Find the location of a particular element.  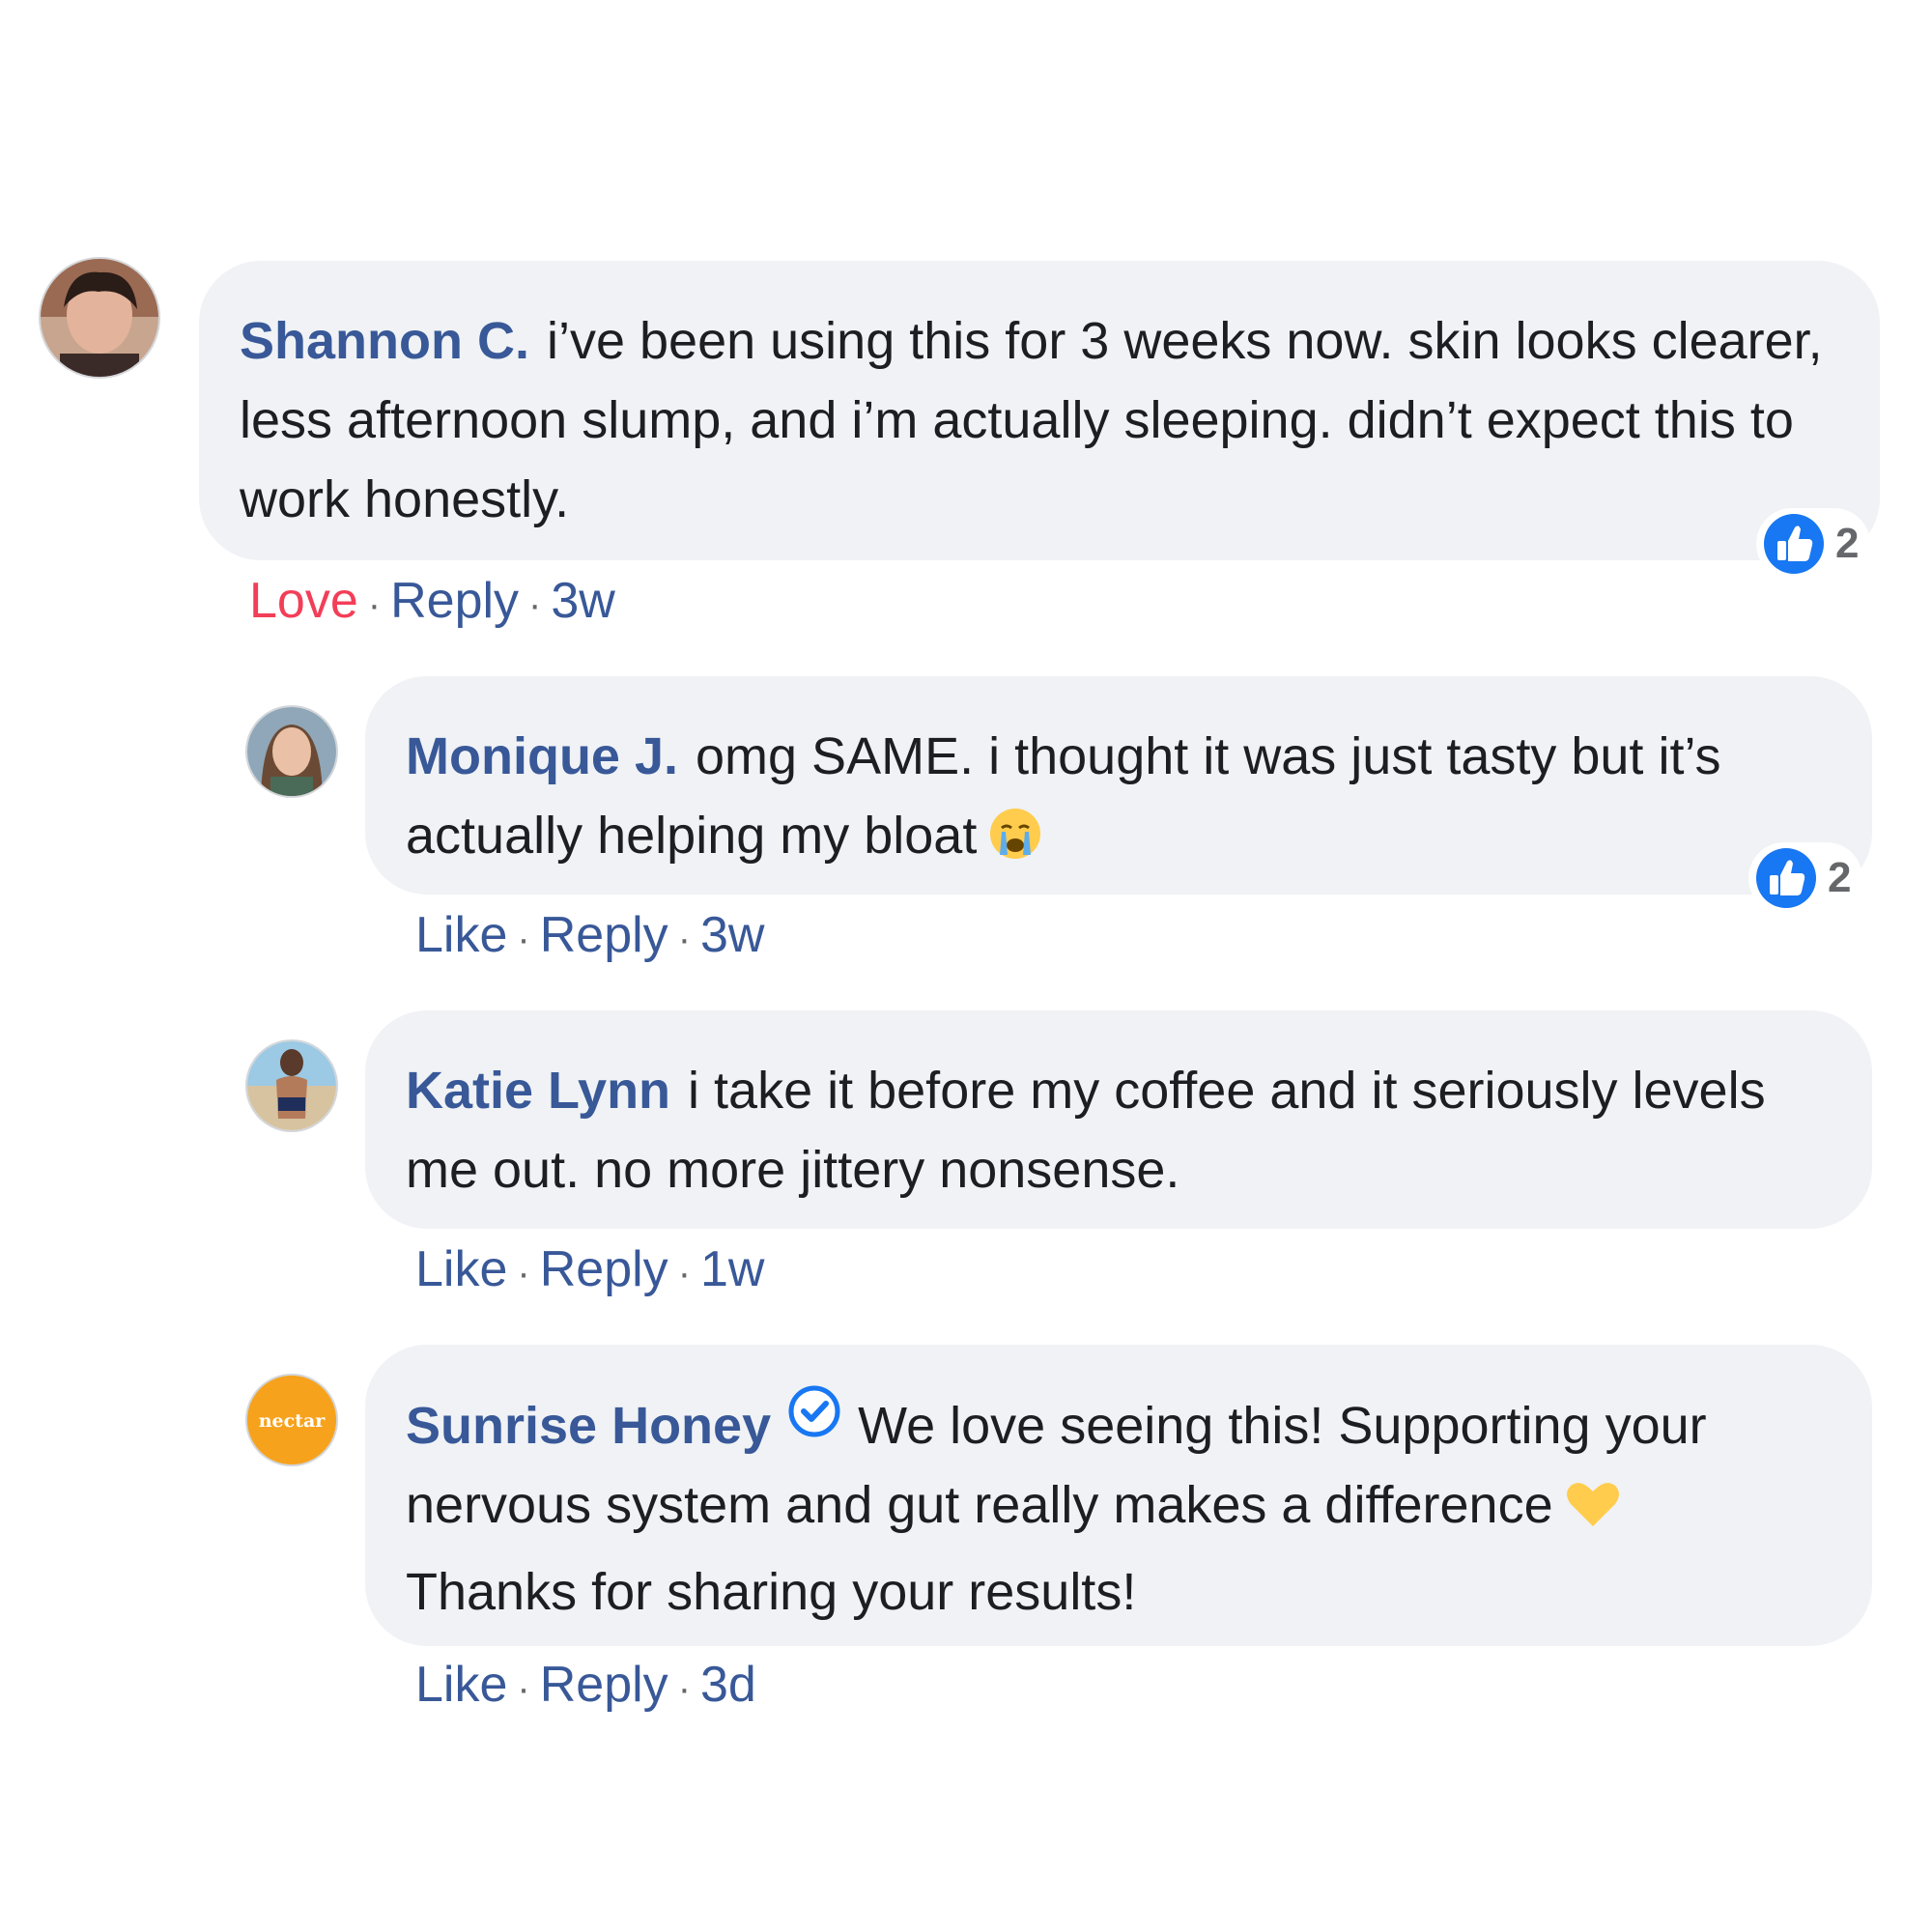

comment-author: Katie Lynn is located at coordinates (538, 1091).